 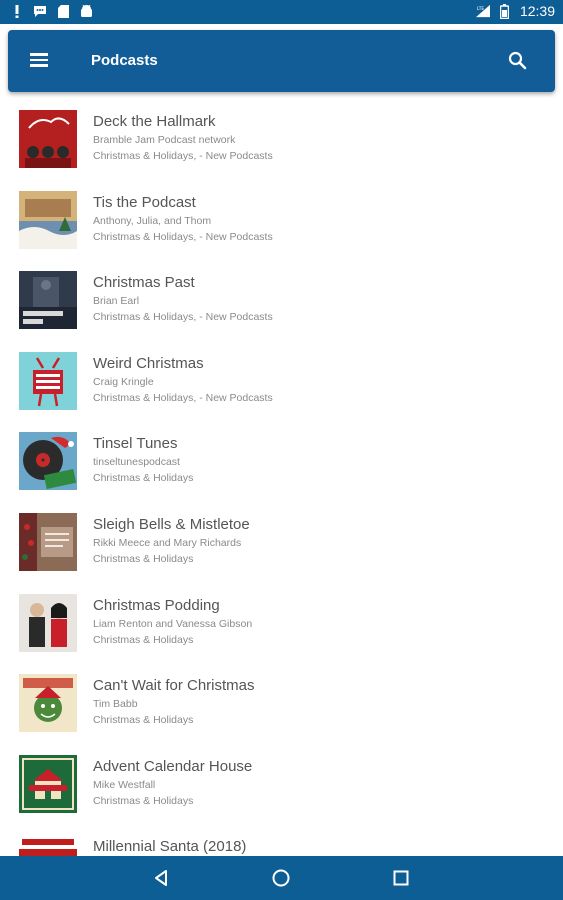 What do you see at coordinates (136, 462) in the screenshot?
I see `podcast-author: tinseltunespodcast` at bounding box center [136, 462].